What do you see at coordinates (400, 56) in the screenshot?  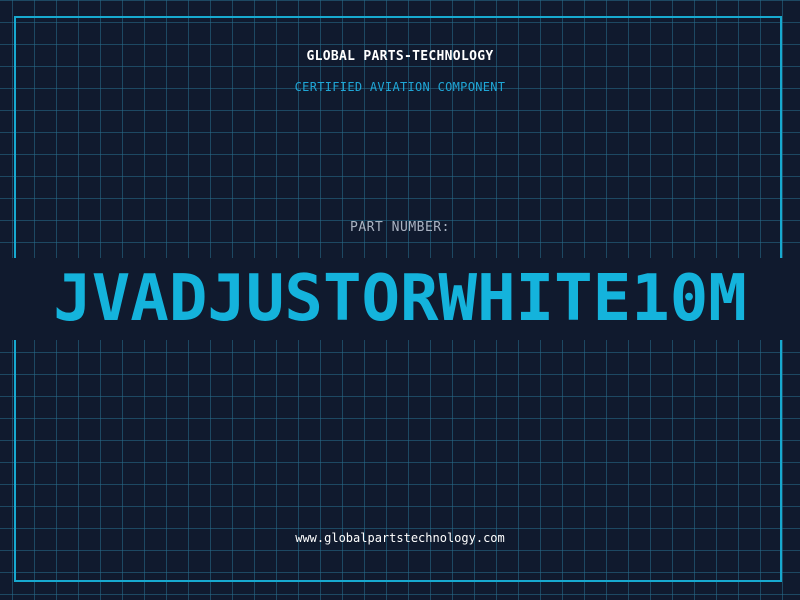 I see `company-name: GLOBAL PARTS-TECHNOLOGY` at bounding box center [400, 56].